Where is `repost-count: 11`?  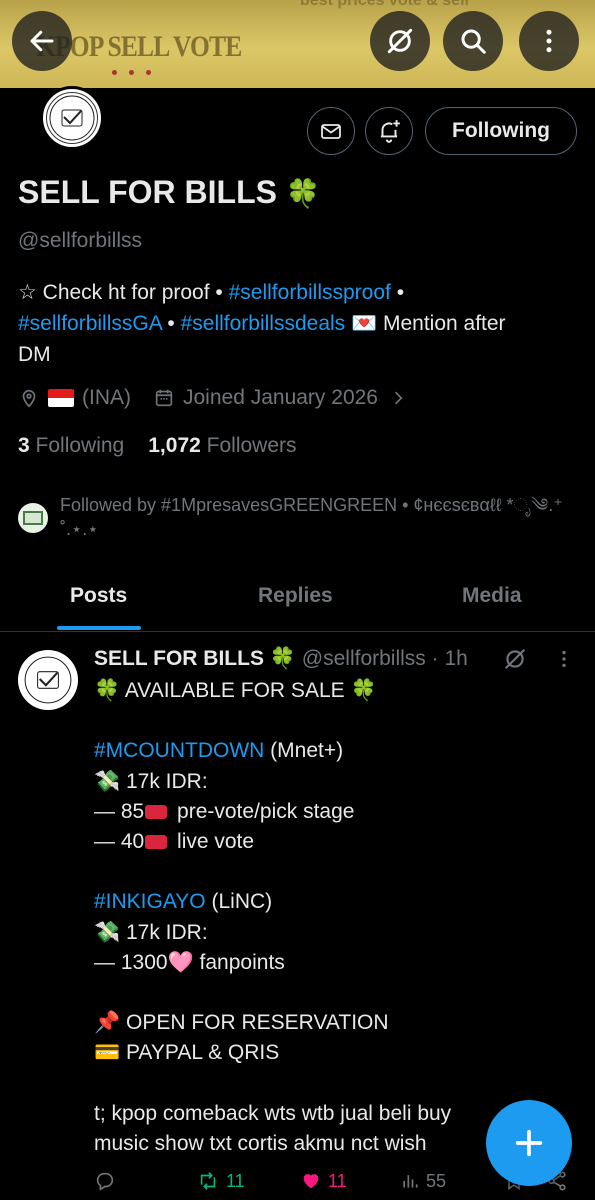
repost-count: 11 is located at coordinates (235, 1180).